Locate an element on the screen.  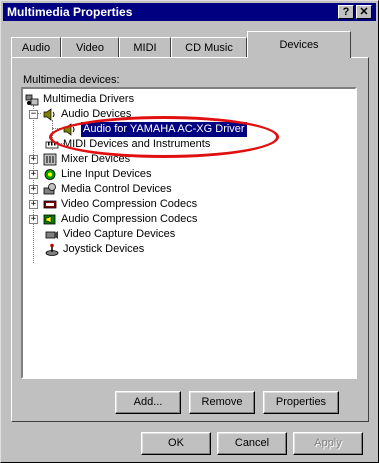
window-title: Multimedia Properties is located at coordinates (70, 12).